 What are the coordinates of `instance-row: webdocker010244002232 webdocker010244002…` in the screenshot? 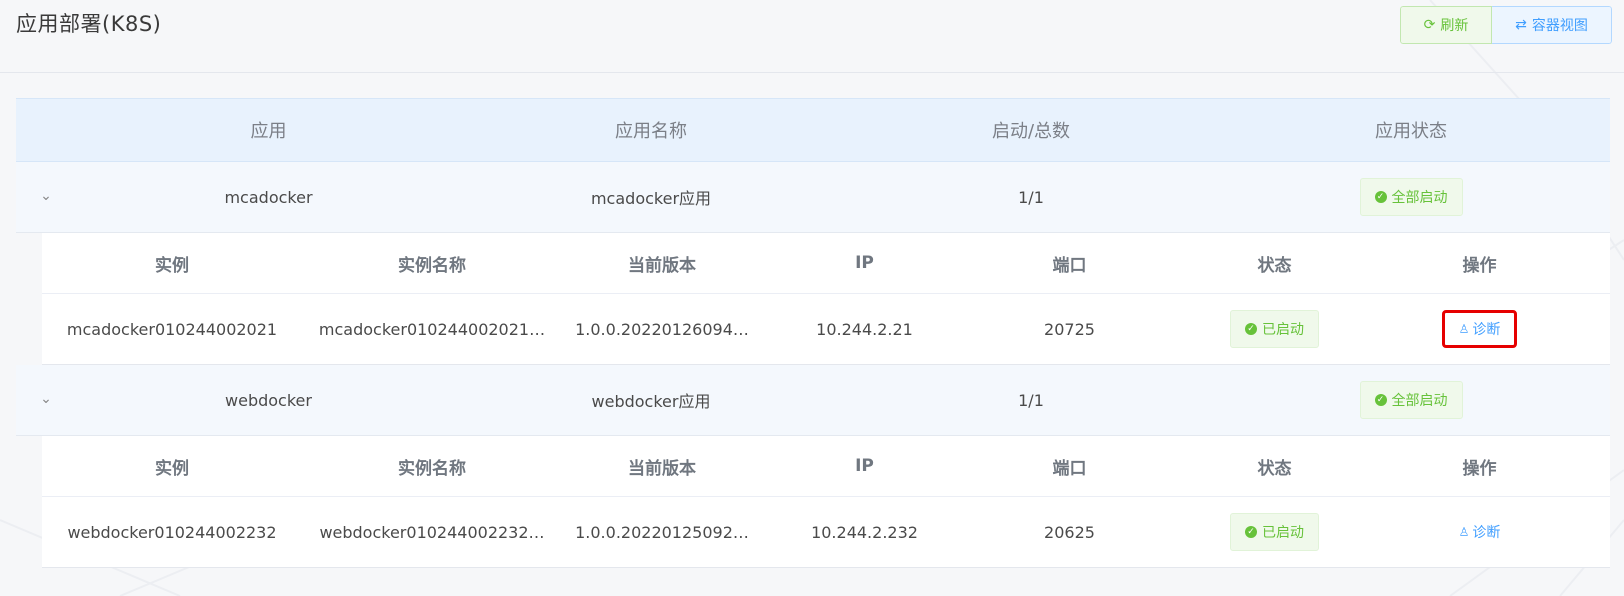 It's located at (826, 532).